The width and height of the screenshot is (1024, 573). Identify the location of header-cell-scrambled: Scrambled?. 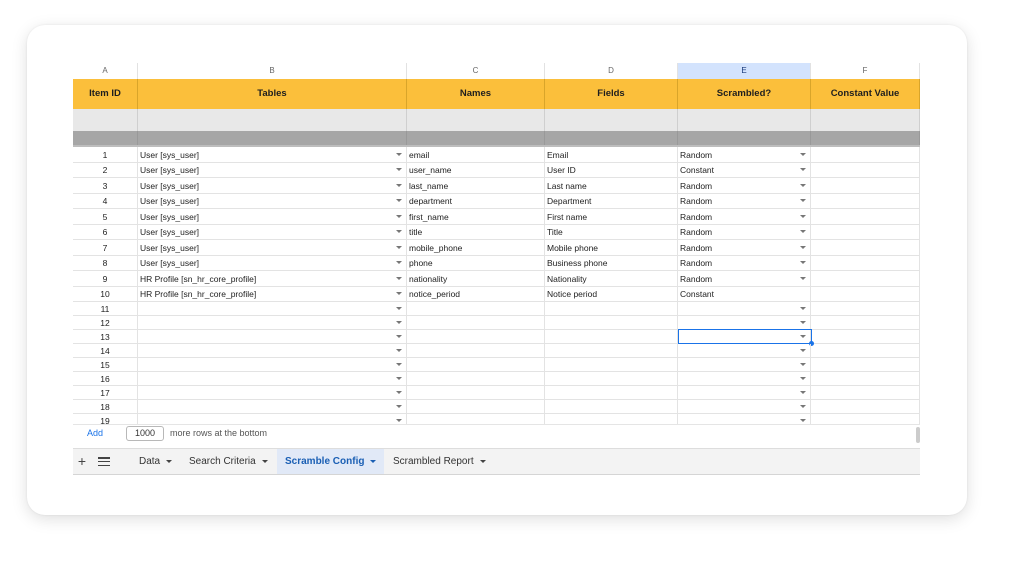
(744, 94).